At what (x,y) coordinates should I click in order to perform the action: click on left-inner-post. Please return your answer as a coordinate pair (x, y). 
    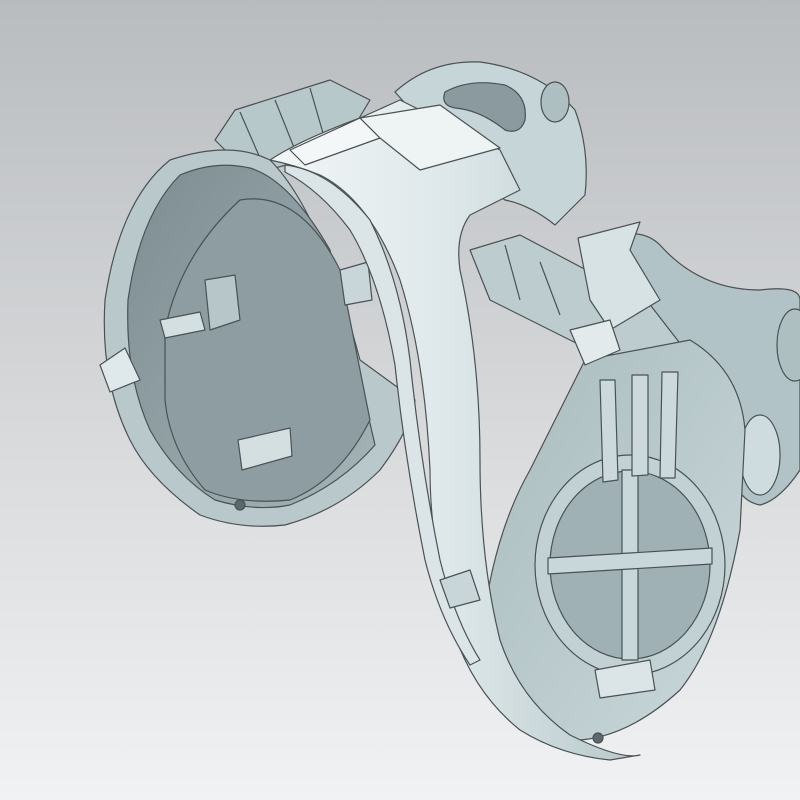
    Looking at the image, I should click on (222, 302).